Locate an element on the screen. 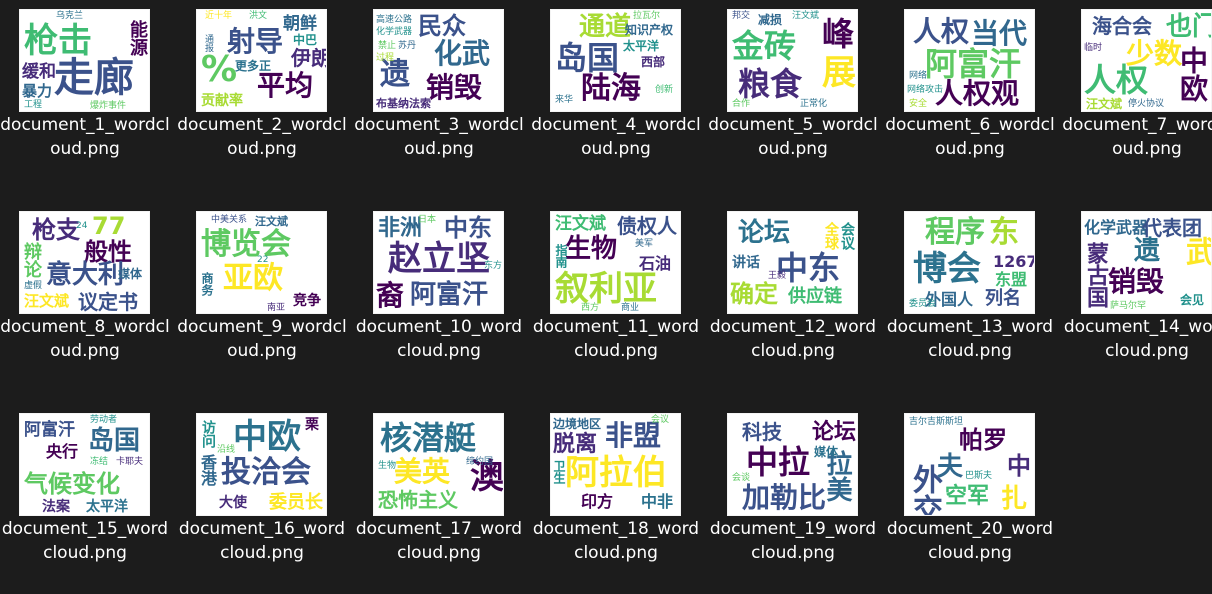  keyword: 中欧 is located at coordinates (1192, 74).